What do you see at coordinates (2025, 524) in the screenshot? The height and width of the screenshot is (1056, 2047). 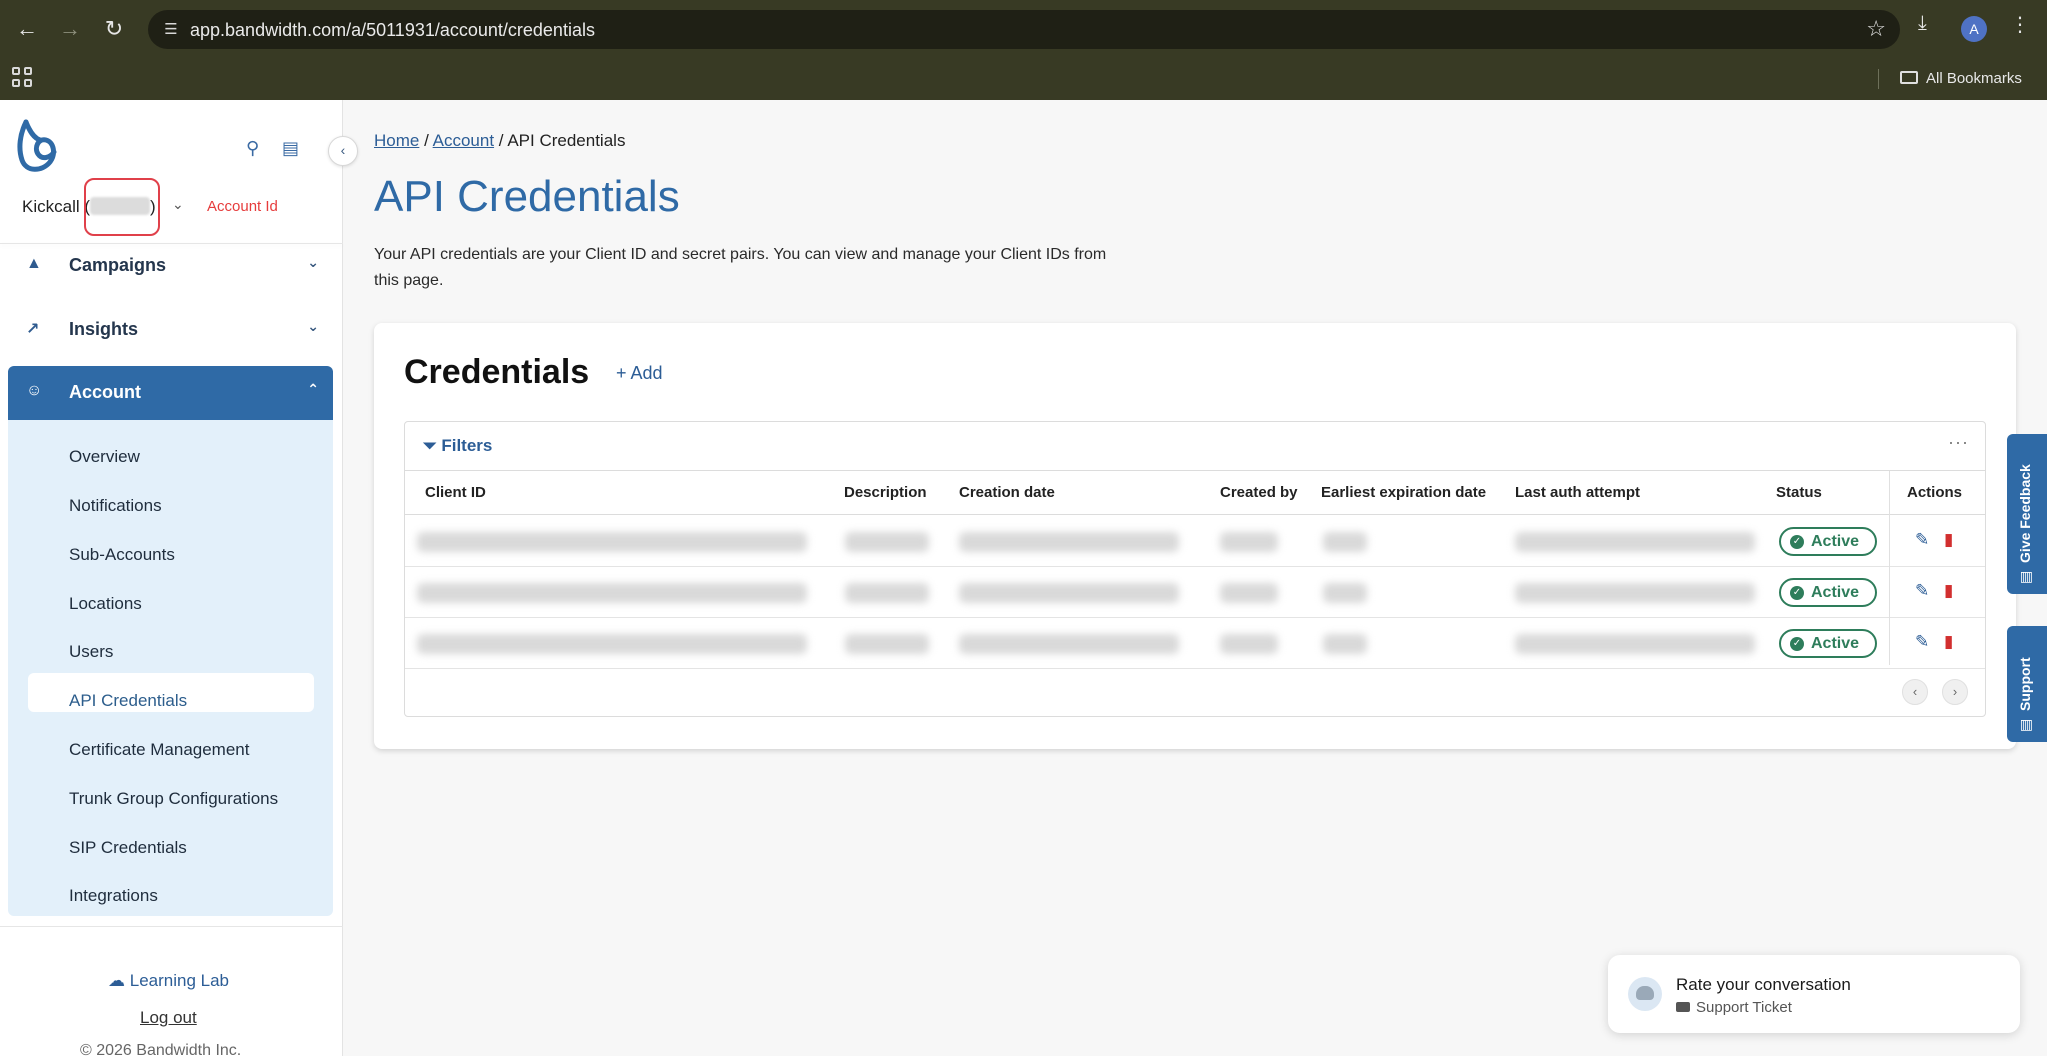 I see `give-feedback-label: ▤ Give Feedback` at bounding box center [2025, 524].